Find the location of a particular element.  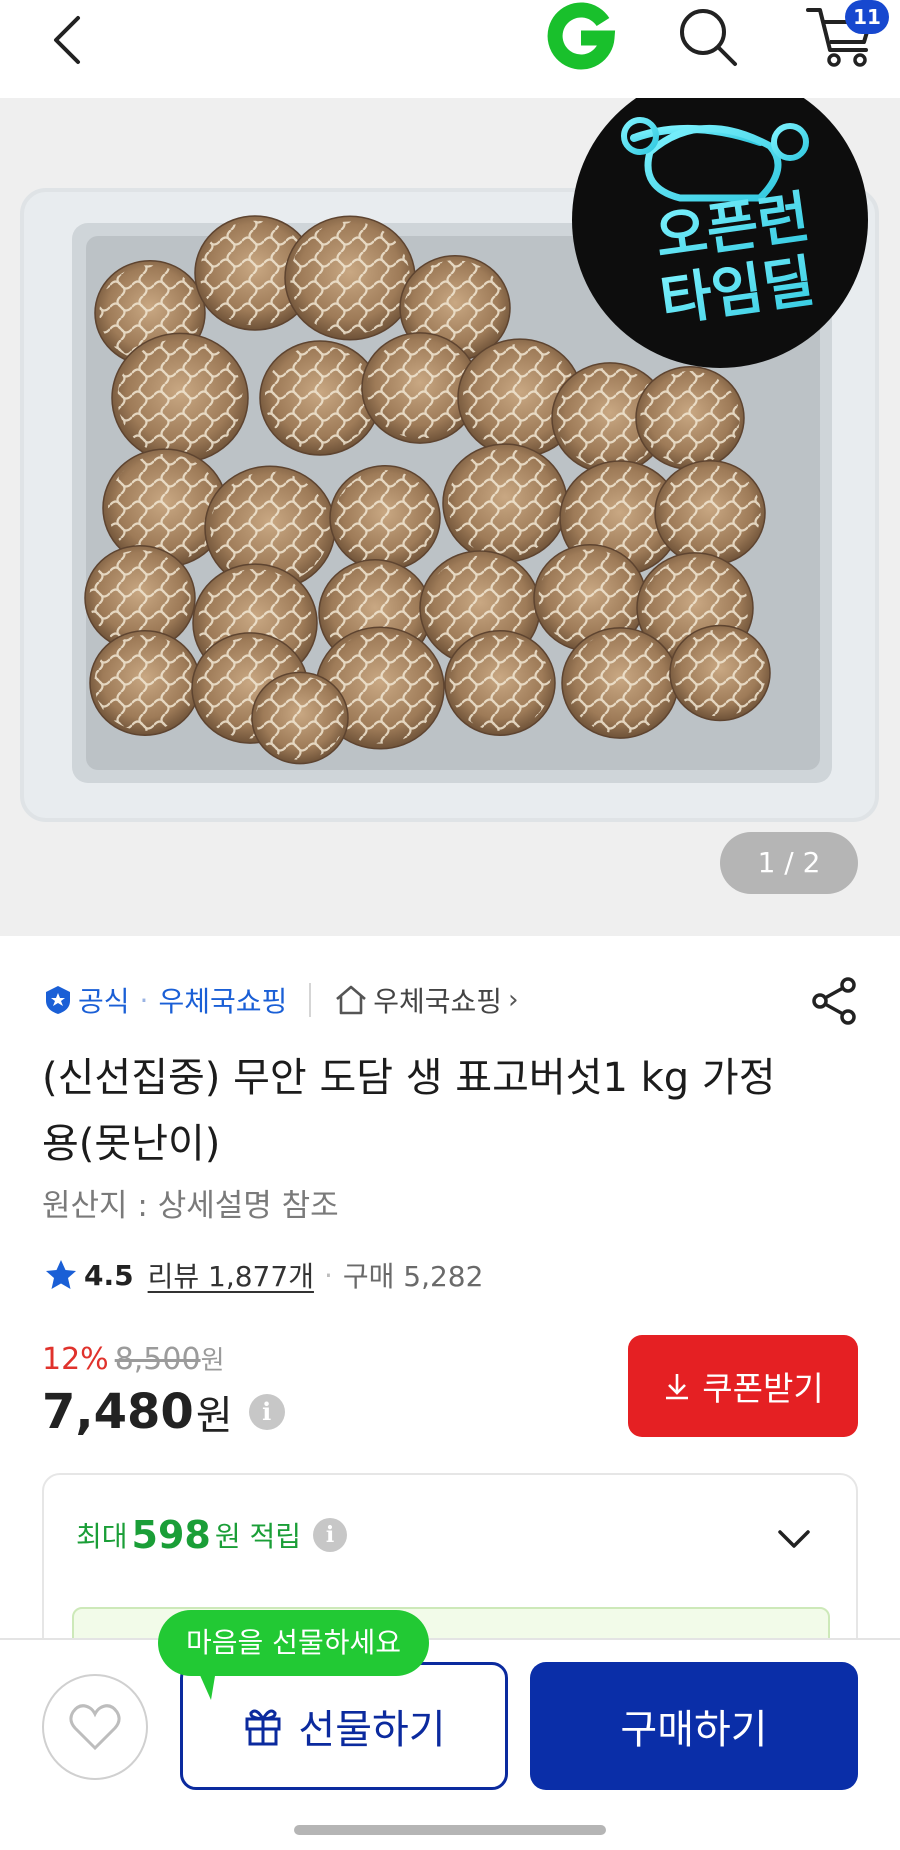

review-link: 리뷰 1,877개 is located at coordinates (231, 1275).